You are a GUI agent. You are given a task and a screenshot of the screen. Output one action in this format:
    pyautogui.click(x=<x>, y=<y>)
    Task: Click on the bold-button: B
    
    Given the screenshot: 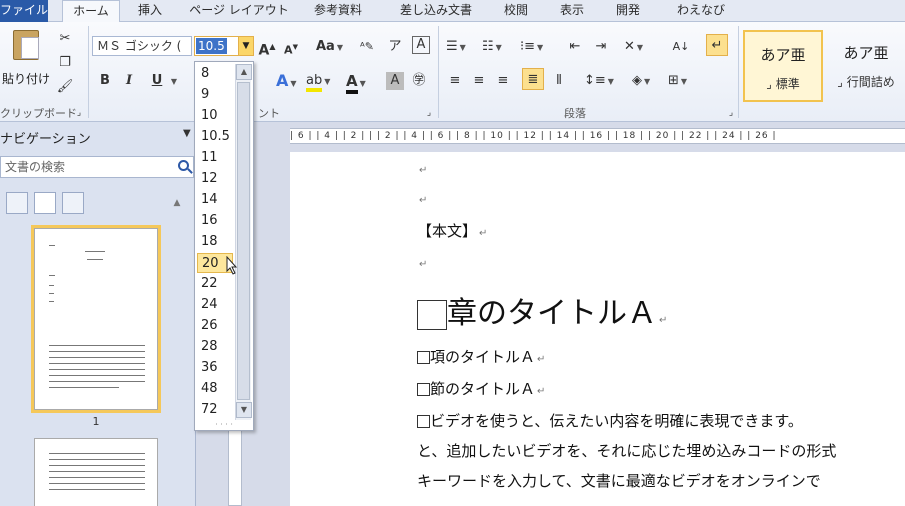 What is the action you would take?
    pyautogui.click(x=105, y=81)
    